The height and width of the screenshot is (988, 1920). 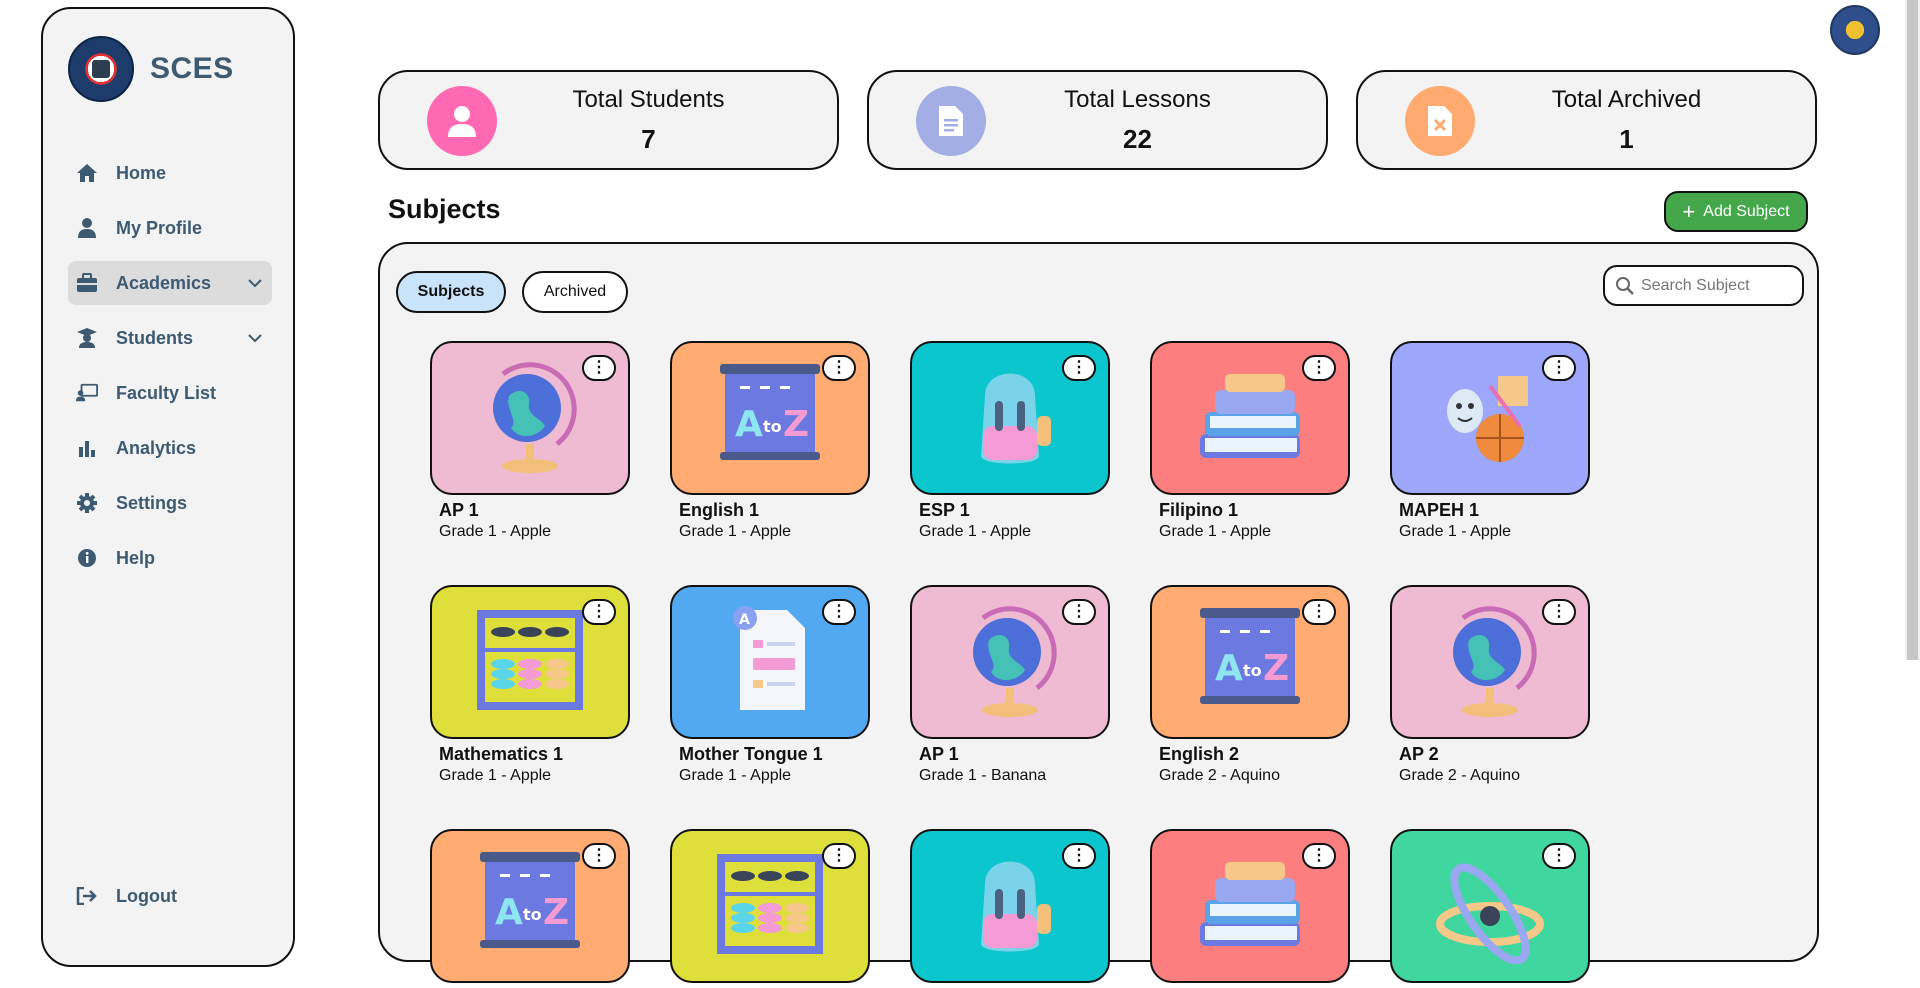 I want to click on account-avatar, so click(x=1855, y=30).